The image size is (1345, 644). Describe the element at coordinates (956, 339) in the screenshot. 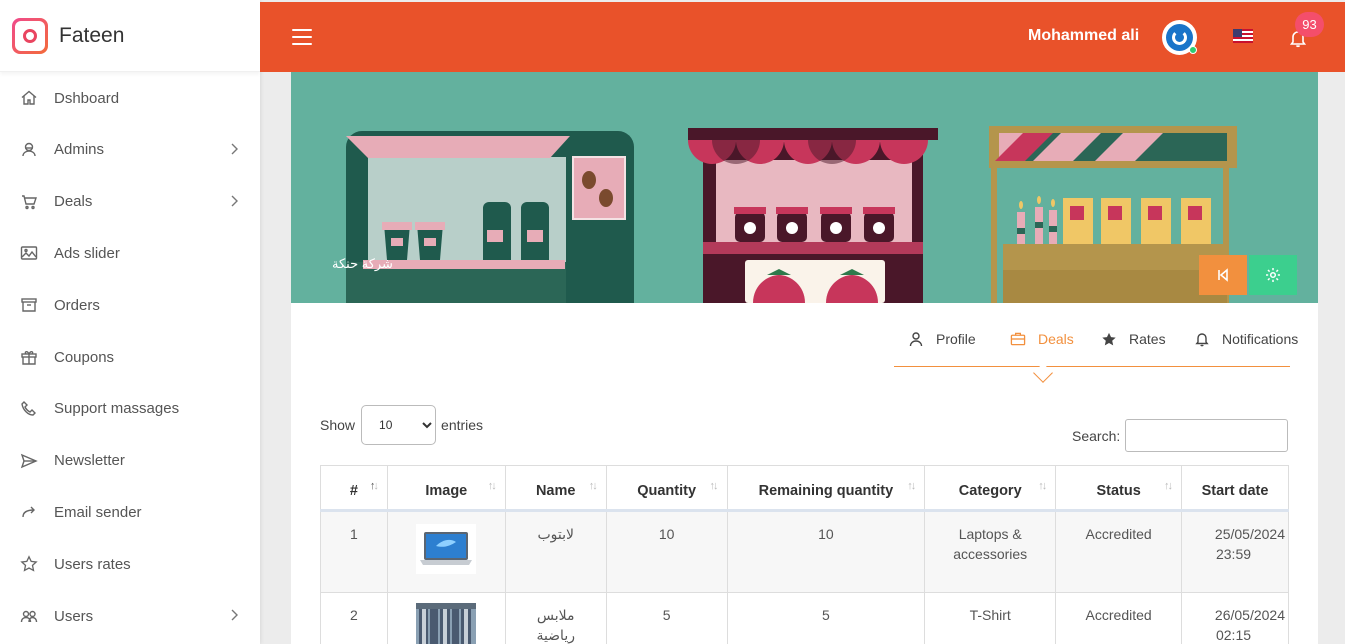

I see `tab-label: Profile` at that location.